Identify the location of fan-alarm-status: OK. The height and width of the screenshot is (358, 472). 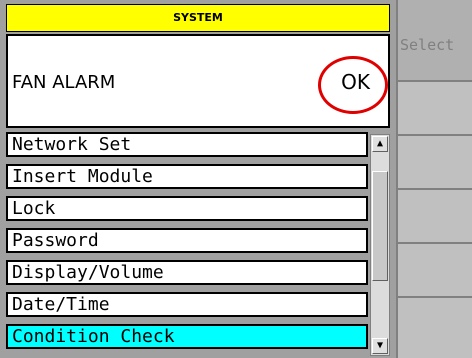
(355, 82).